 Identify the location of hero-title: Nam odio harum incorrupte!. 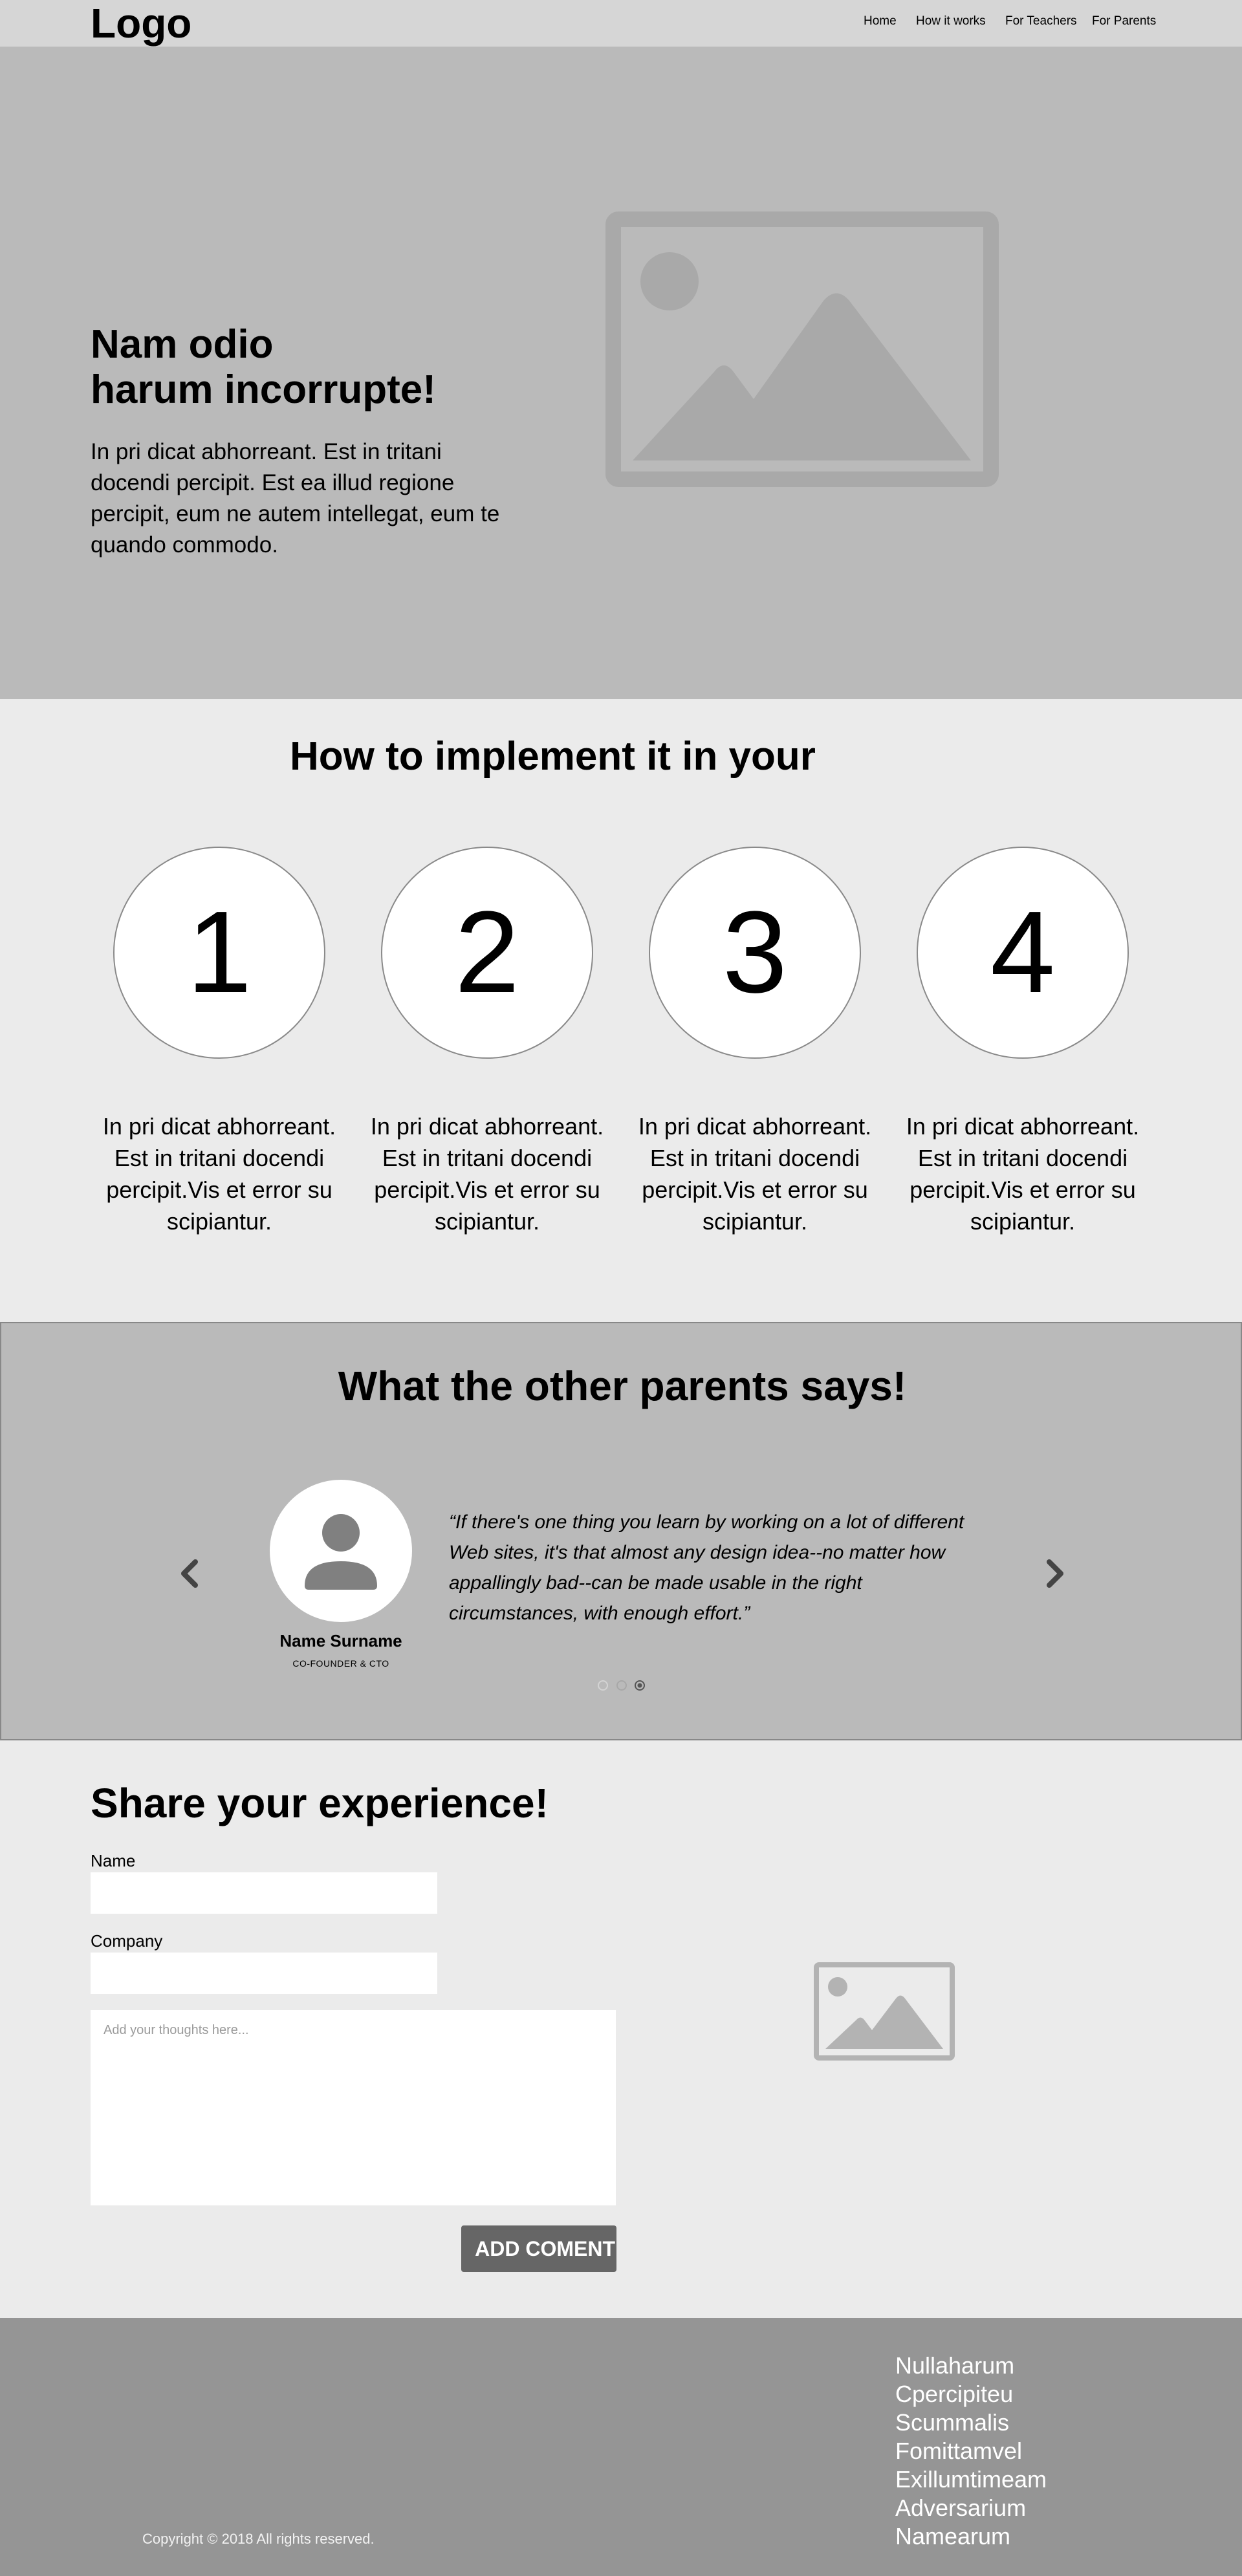
(263, 367).